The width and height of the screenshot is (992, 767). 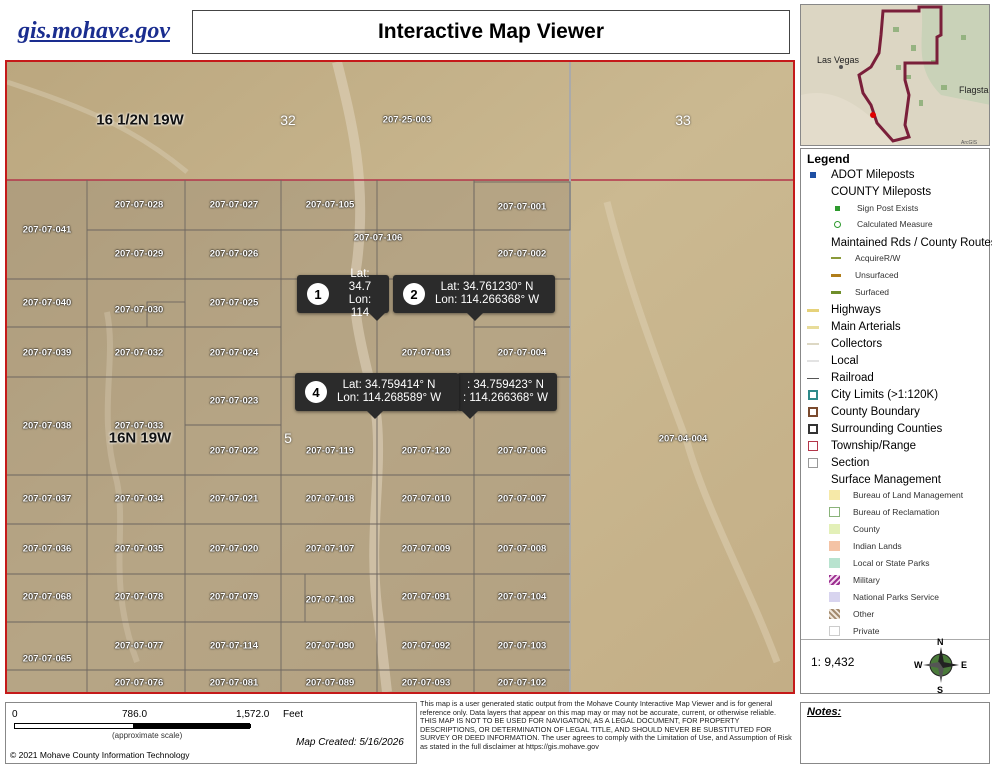 What do you see at coordinates (895, 733) in the screenshot?
I see `notes-panel: Notes:` at bounding box center [895, 733].